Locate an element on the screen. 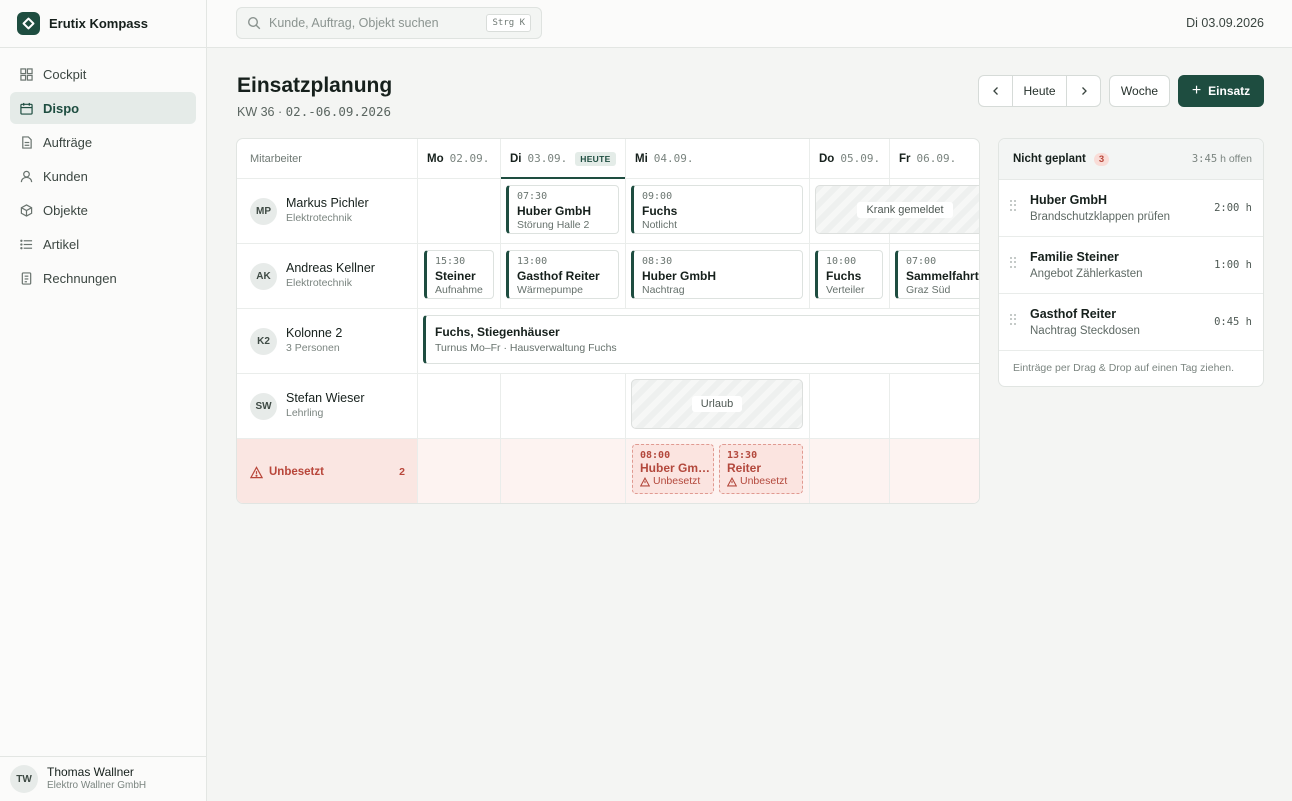 This screenshot has width=1292, height=801. week-navigation: Heute is located at coordinates (1039, 91).